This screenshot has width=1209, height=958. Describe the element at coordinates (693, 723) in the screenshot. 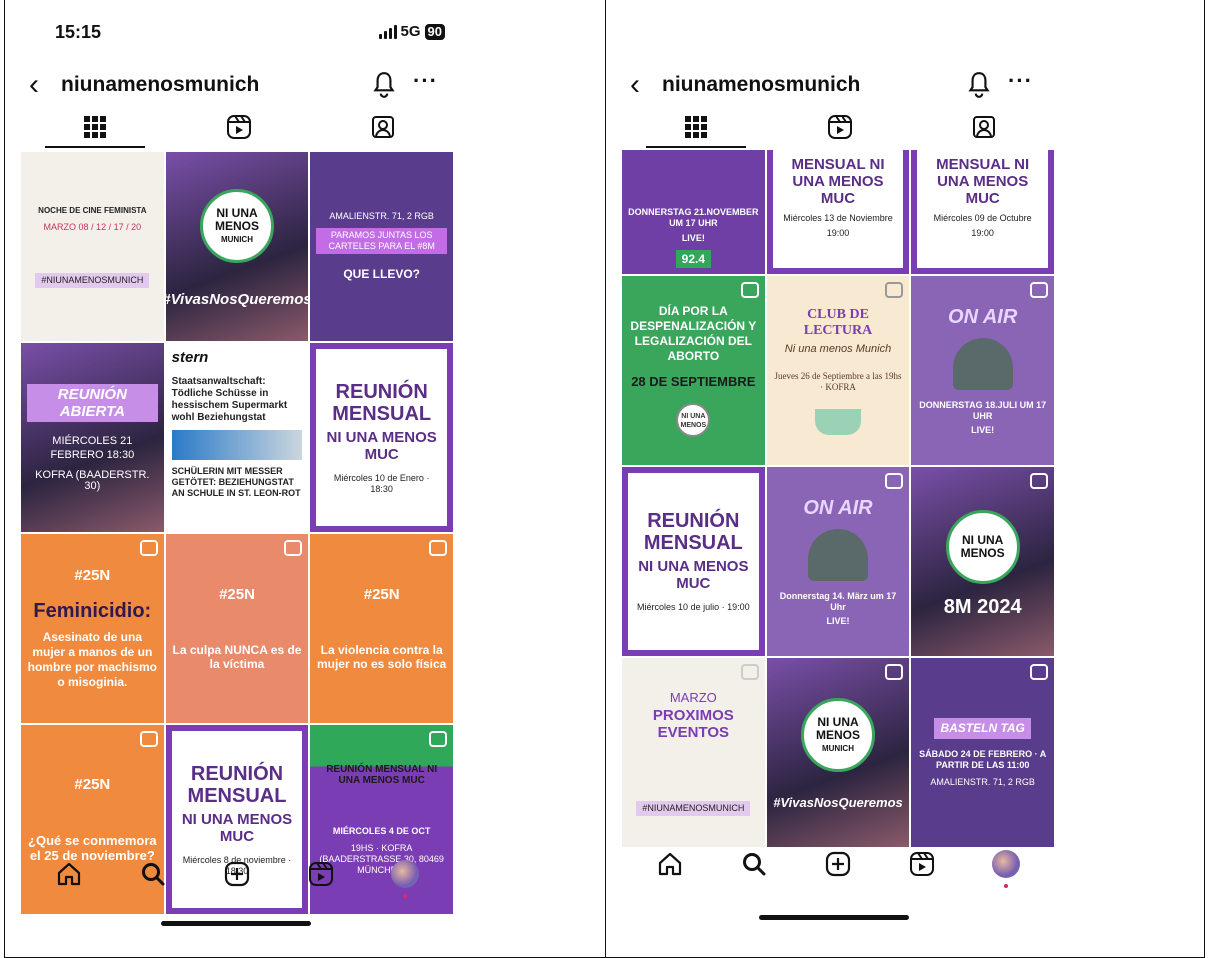

I see `post-subtitle: PROXIMOS EVENTOS` at that location.